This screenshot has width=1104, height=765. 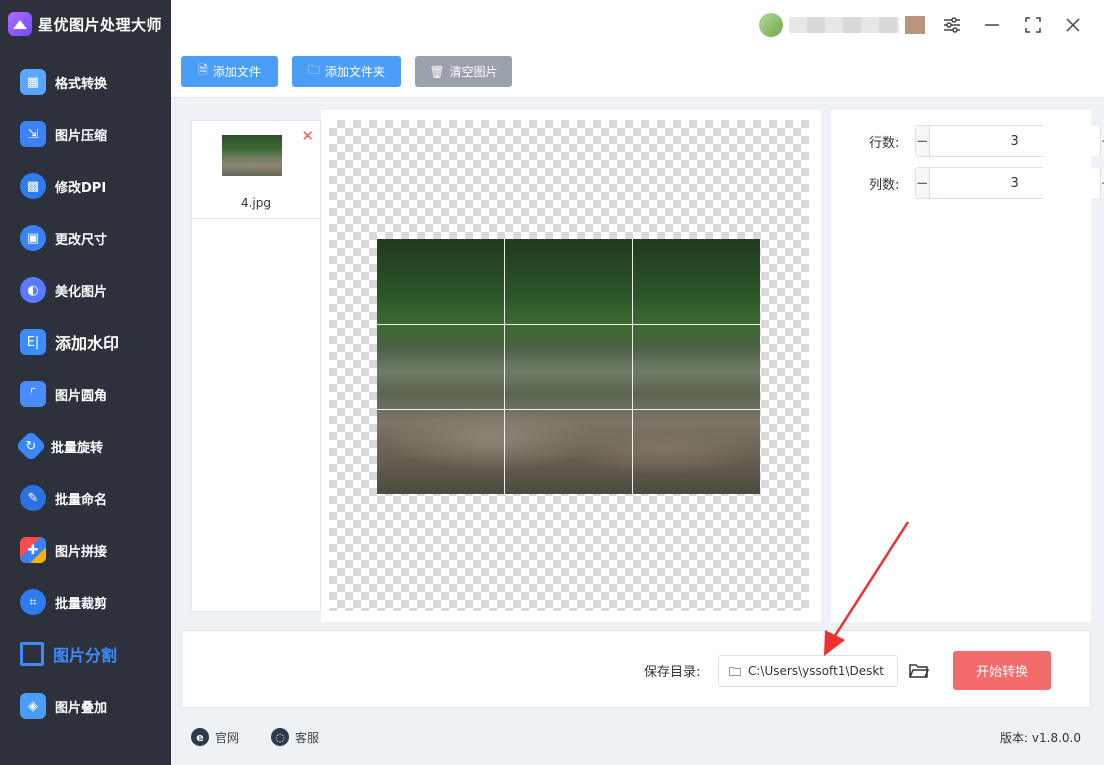 I want to click on resize-icon: ▣, so click(x=33, y=238).